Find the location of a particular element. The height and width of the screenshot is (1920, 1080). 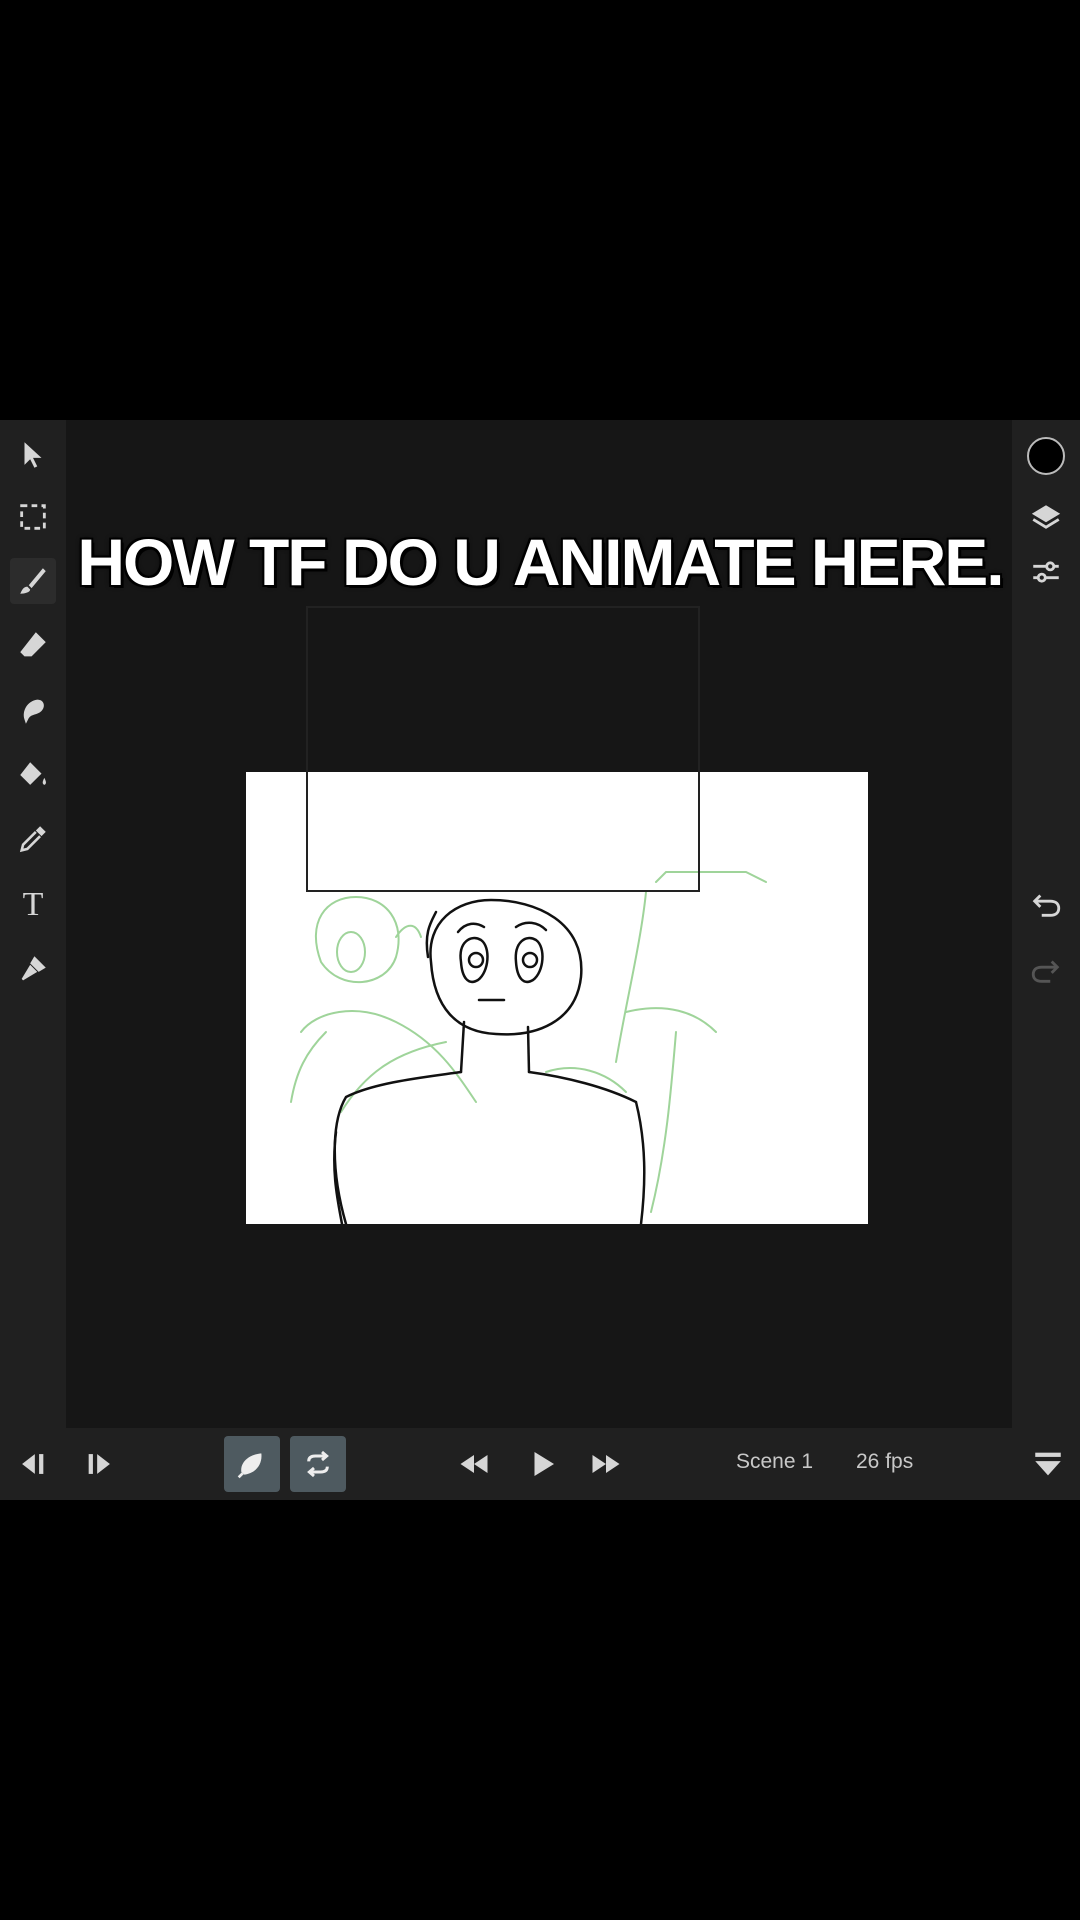

scene-label: Scene 1 is located at coordinates (774, 1462).